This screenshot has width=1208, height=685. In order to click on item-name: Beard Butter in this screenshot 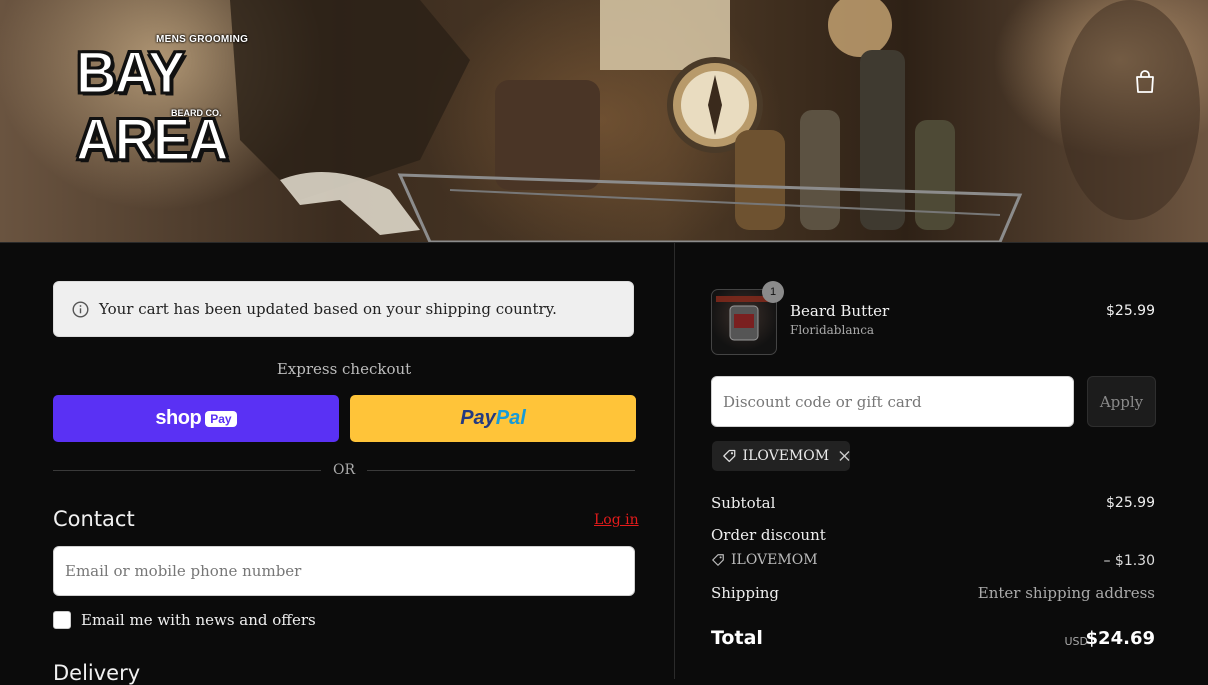, I will do `click(840, 311)`.